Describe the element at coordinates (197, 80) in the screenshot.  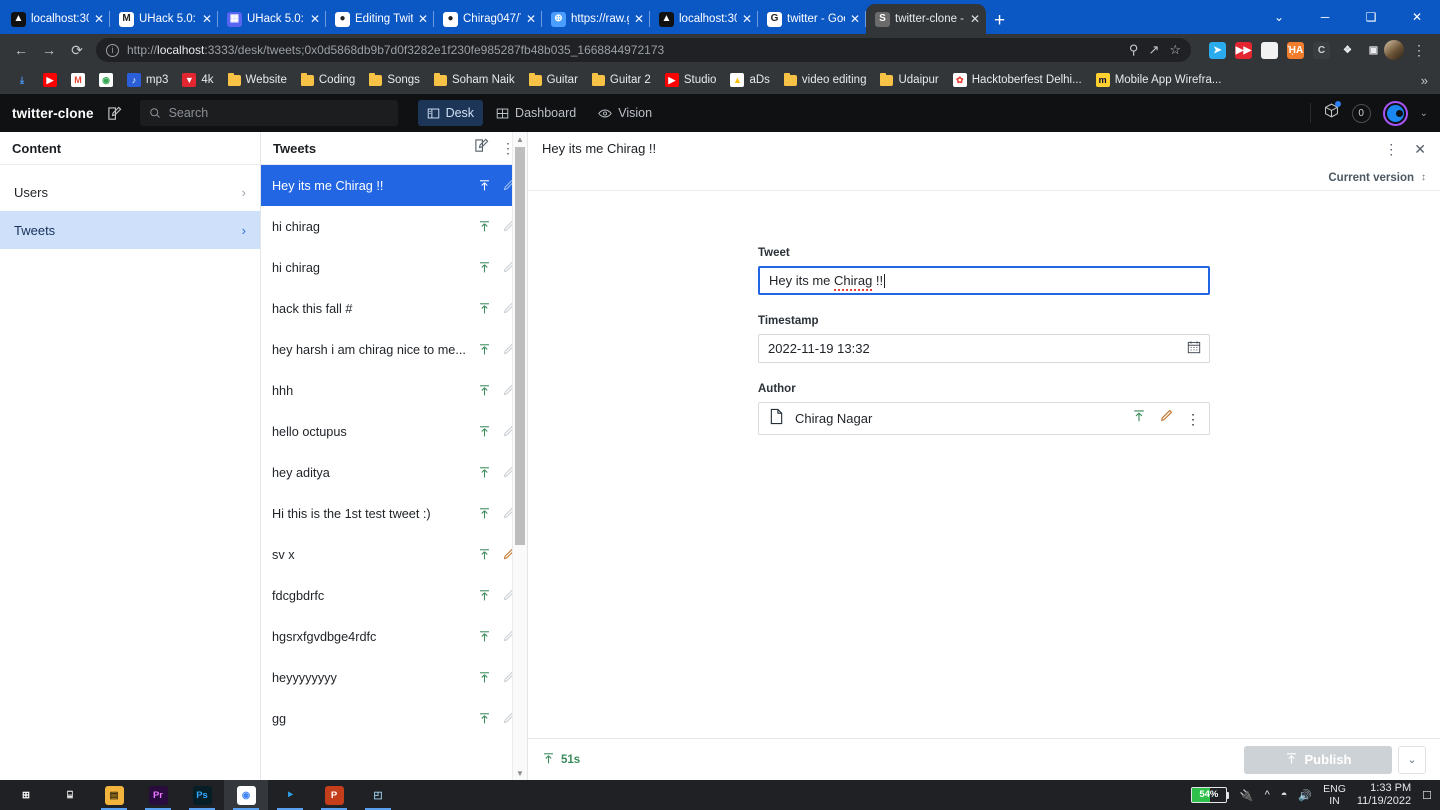
I see `bookmark-item: ▼ 4k` at that location.